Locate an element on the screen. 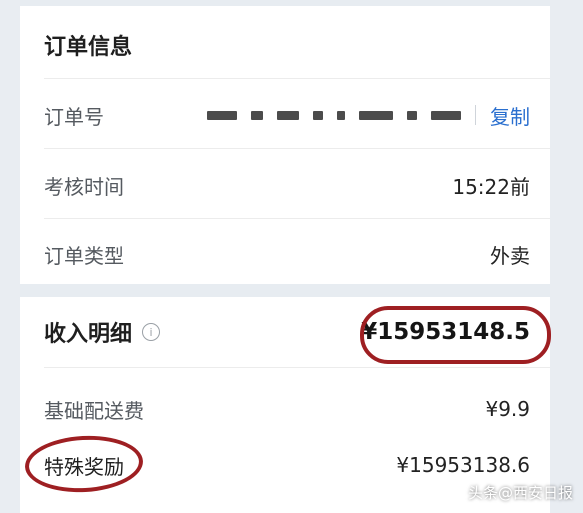 This screenshot has width=583, height=513. order-type-row: 订单类型 外卖 is located at coordinates (285, 254).